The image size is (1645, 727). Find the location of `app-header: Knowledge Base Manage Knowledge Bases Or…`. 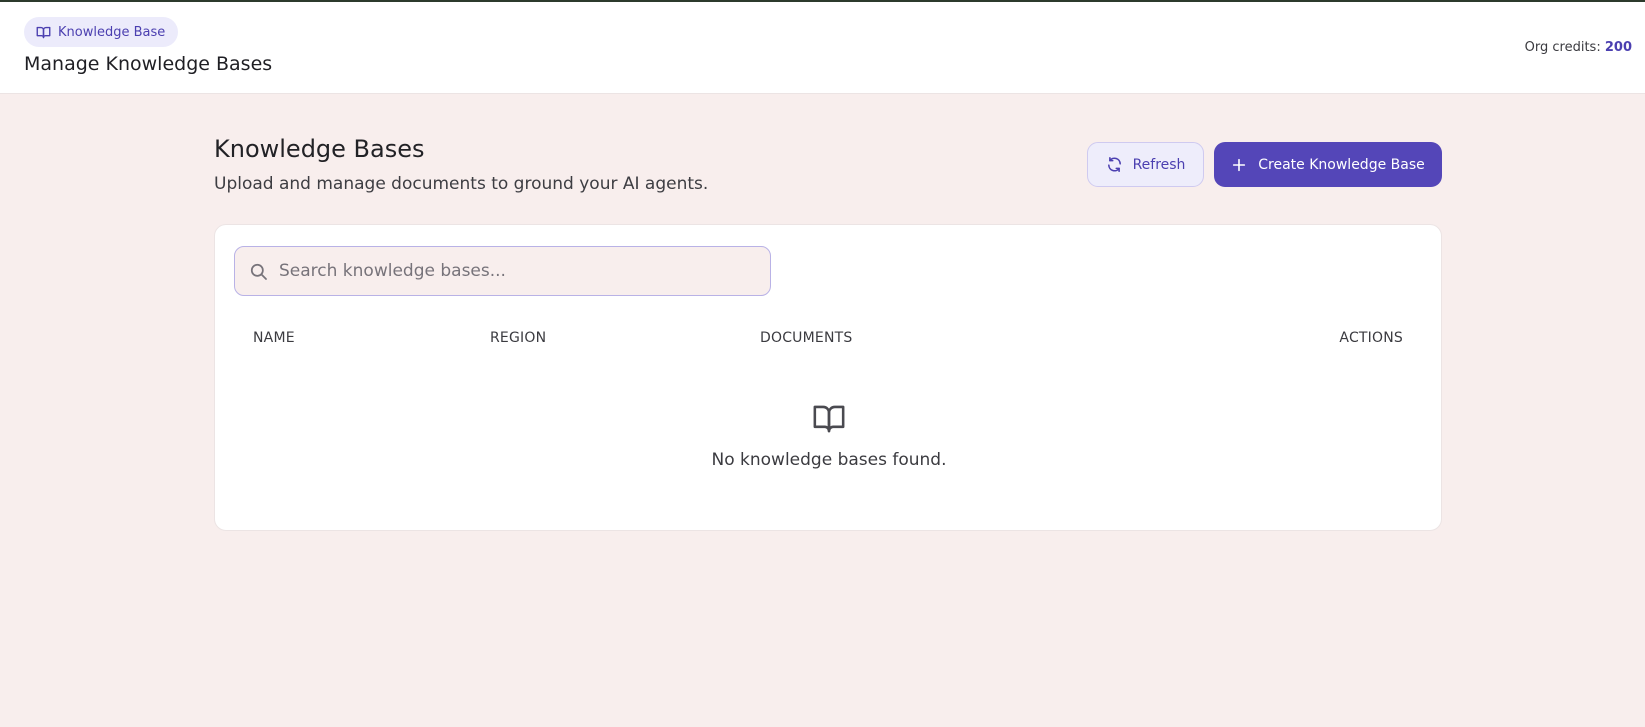

app-header: Knowledge Base Manage Knowledge Bases Or… is located at coordinates (822, 48).